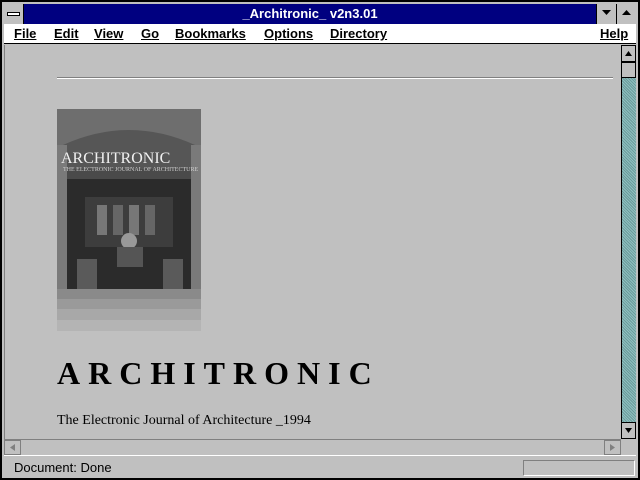 This screenshot has width=640, height=480. I want to click on triangle-up-icon, so click(626, 12).